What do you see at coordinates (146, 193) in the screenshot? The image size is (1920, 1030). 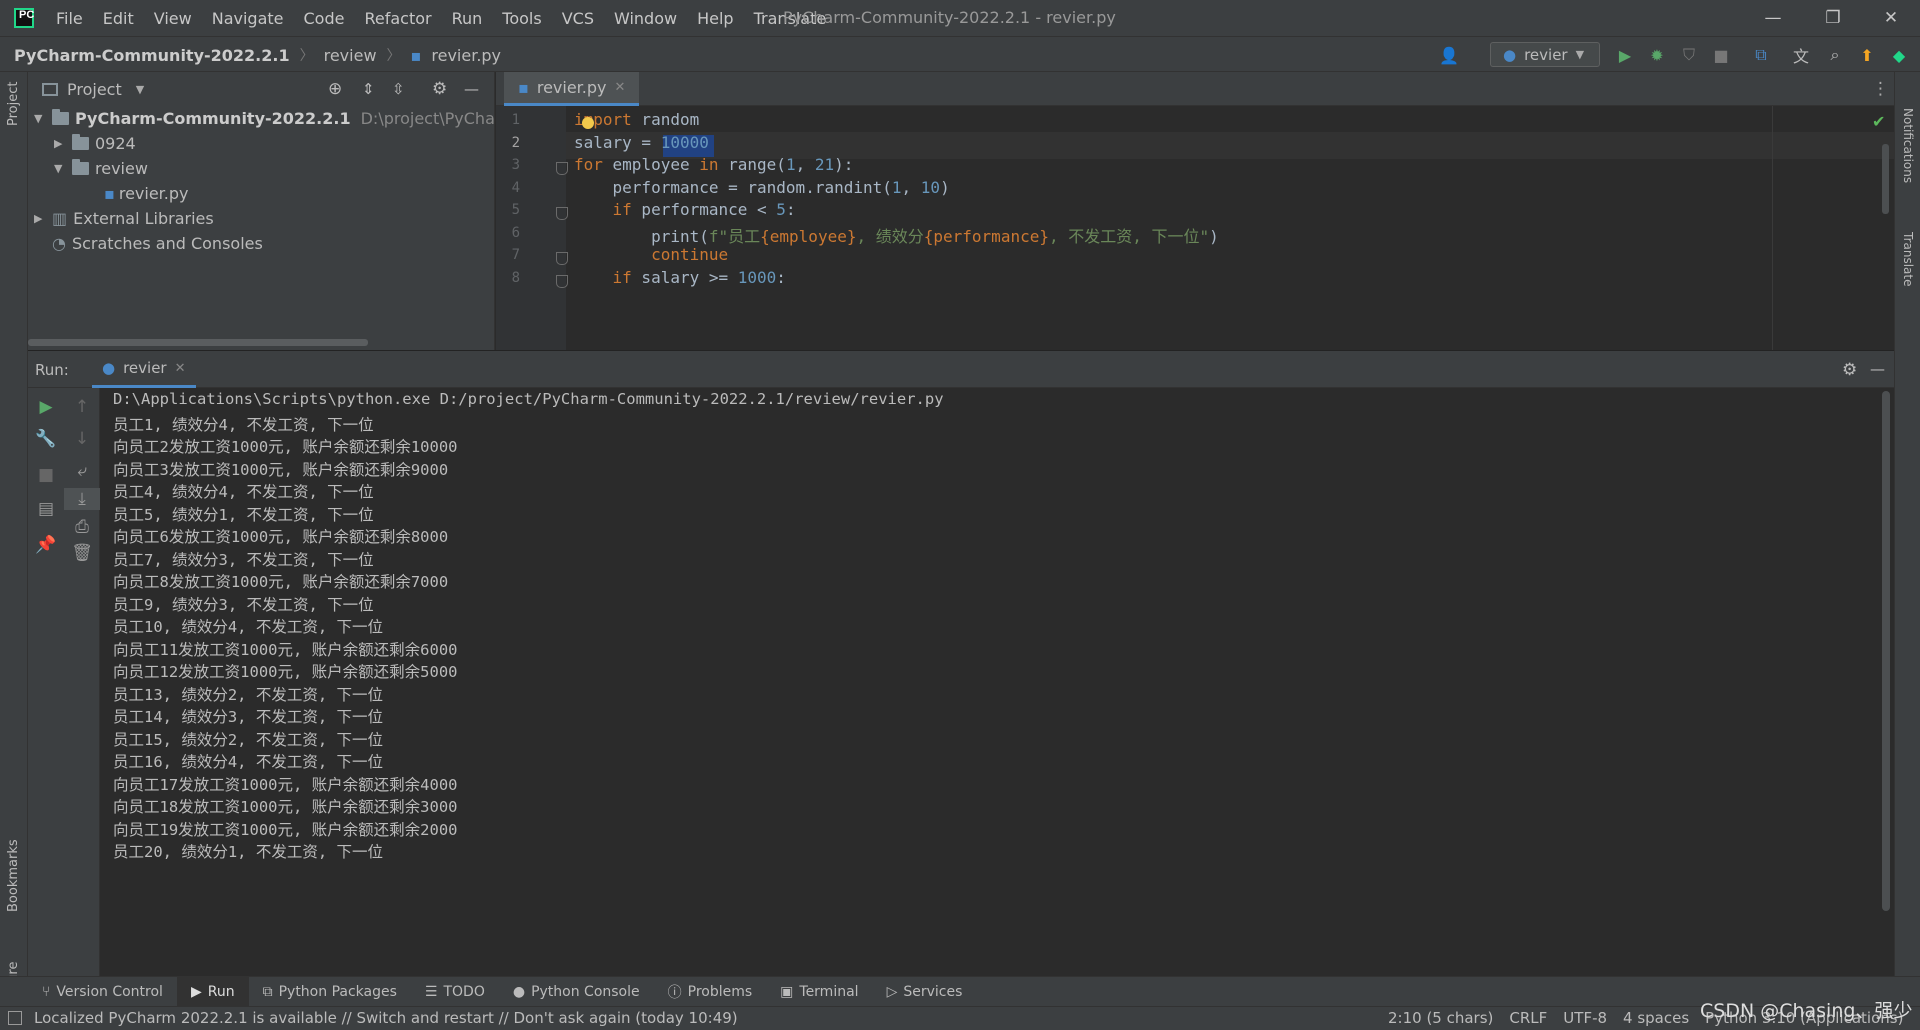 I see `tree-item-revier-py: ▪ revier.py` at bounding box center [146, 193].